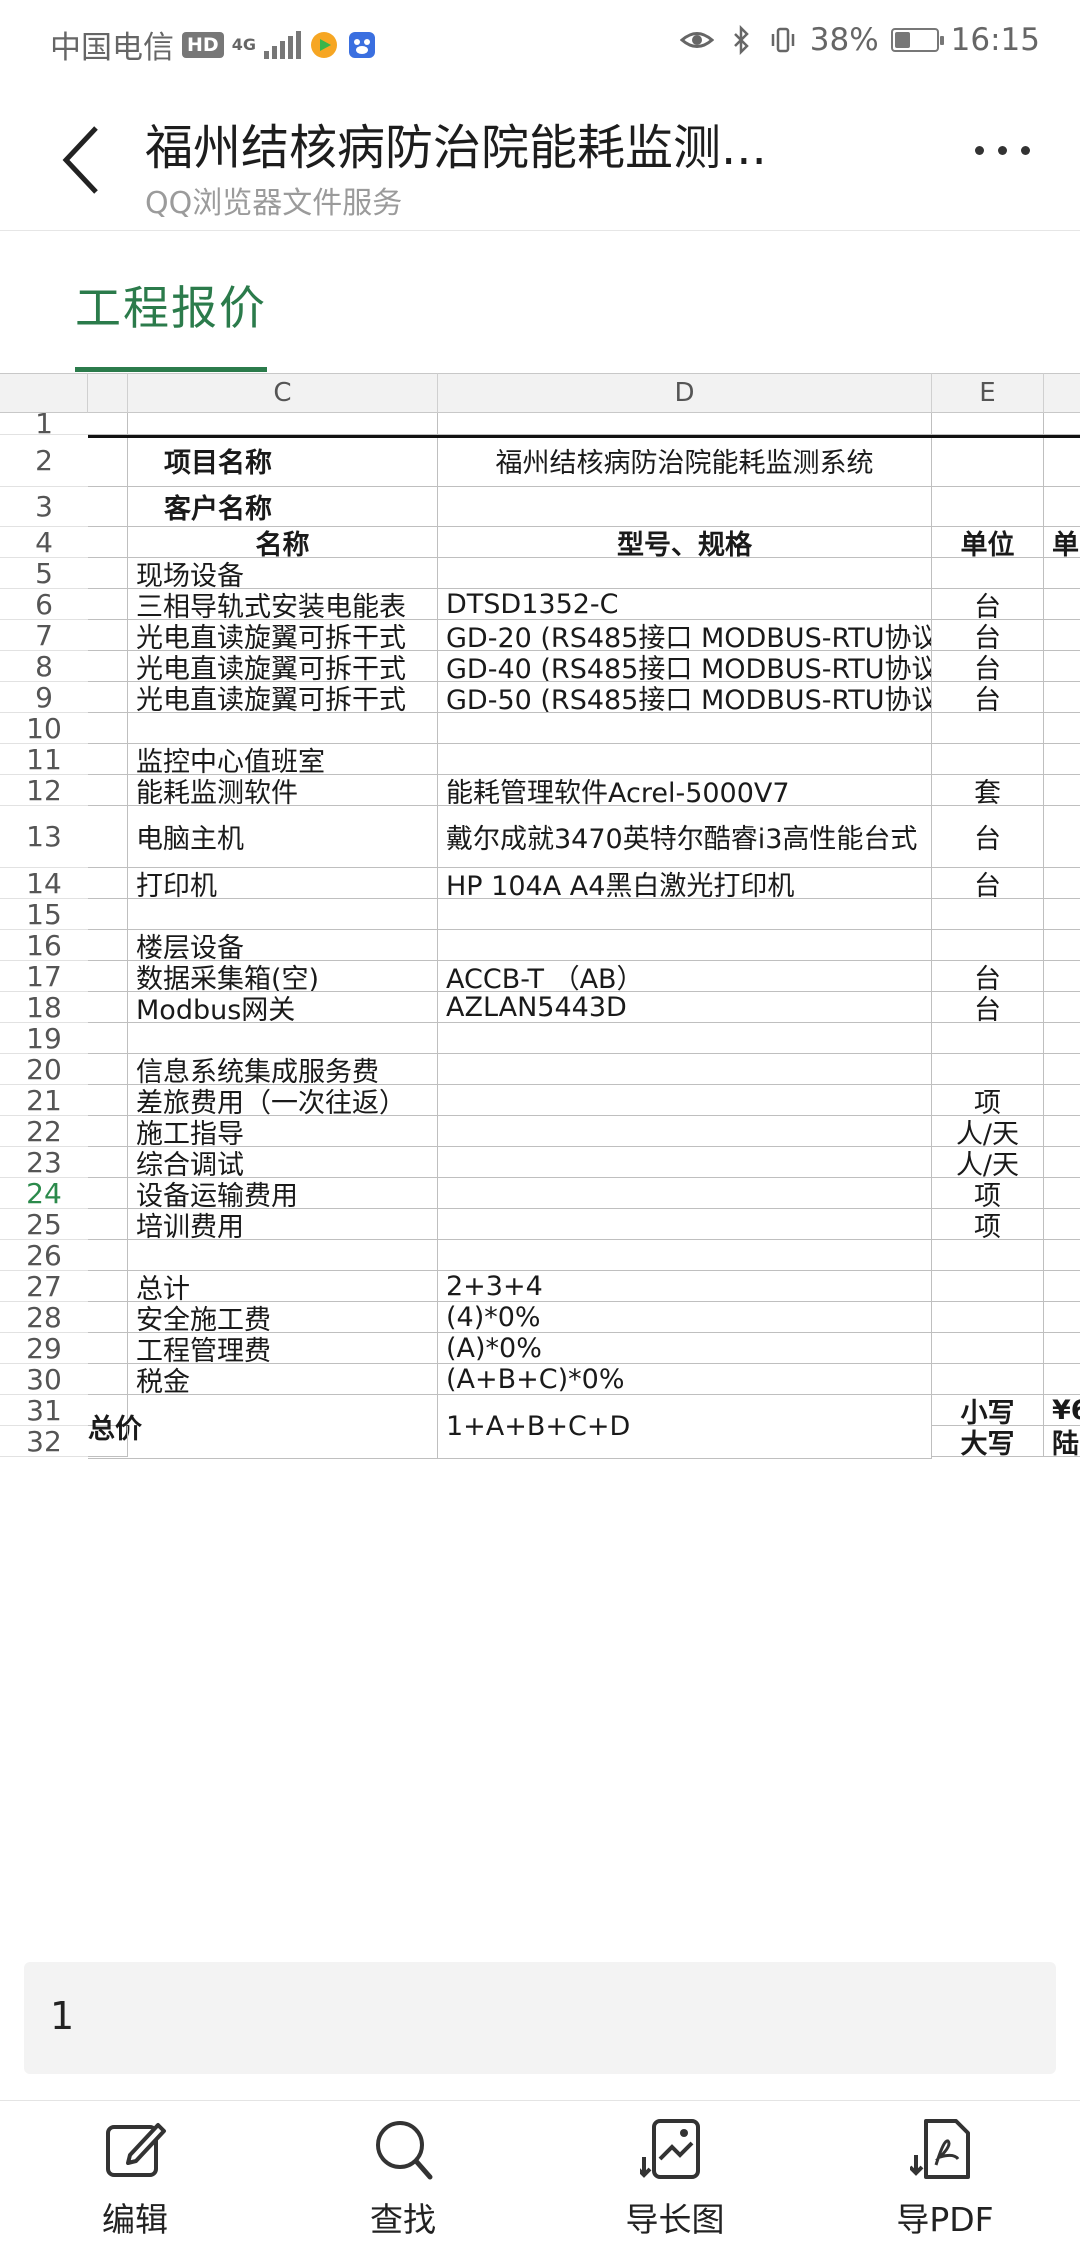  Describe the element at coordinates (44, 883) in the screenshot. I see `row-number: 14` at that location.